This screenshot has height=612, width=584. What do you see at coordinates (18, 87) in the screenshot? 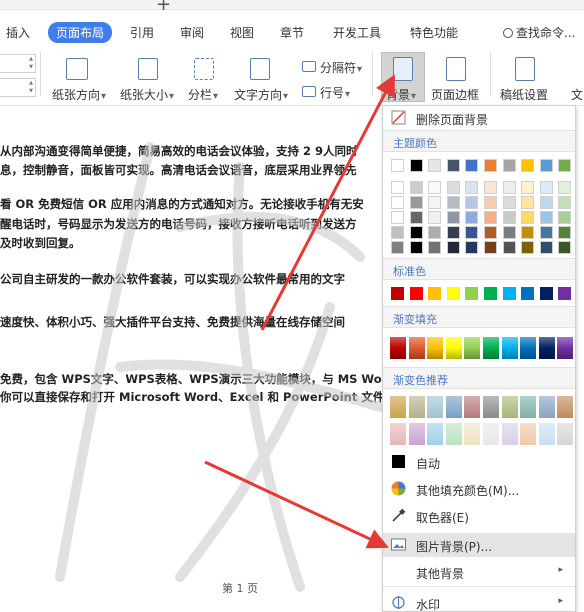
I see `margin-spinner-bottom` at bounding box center [18, 87].